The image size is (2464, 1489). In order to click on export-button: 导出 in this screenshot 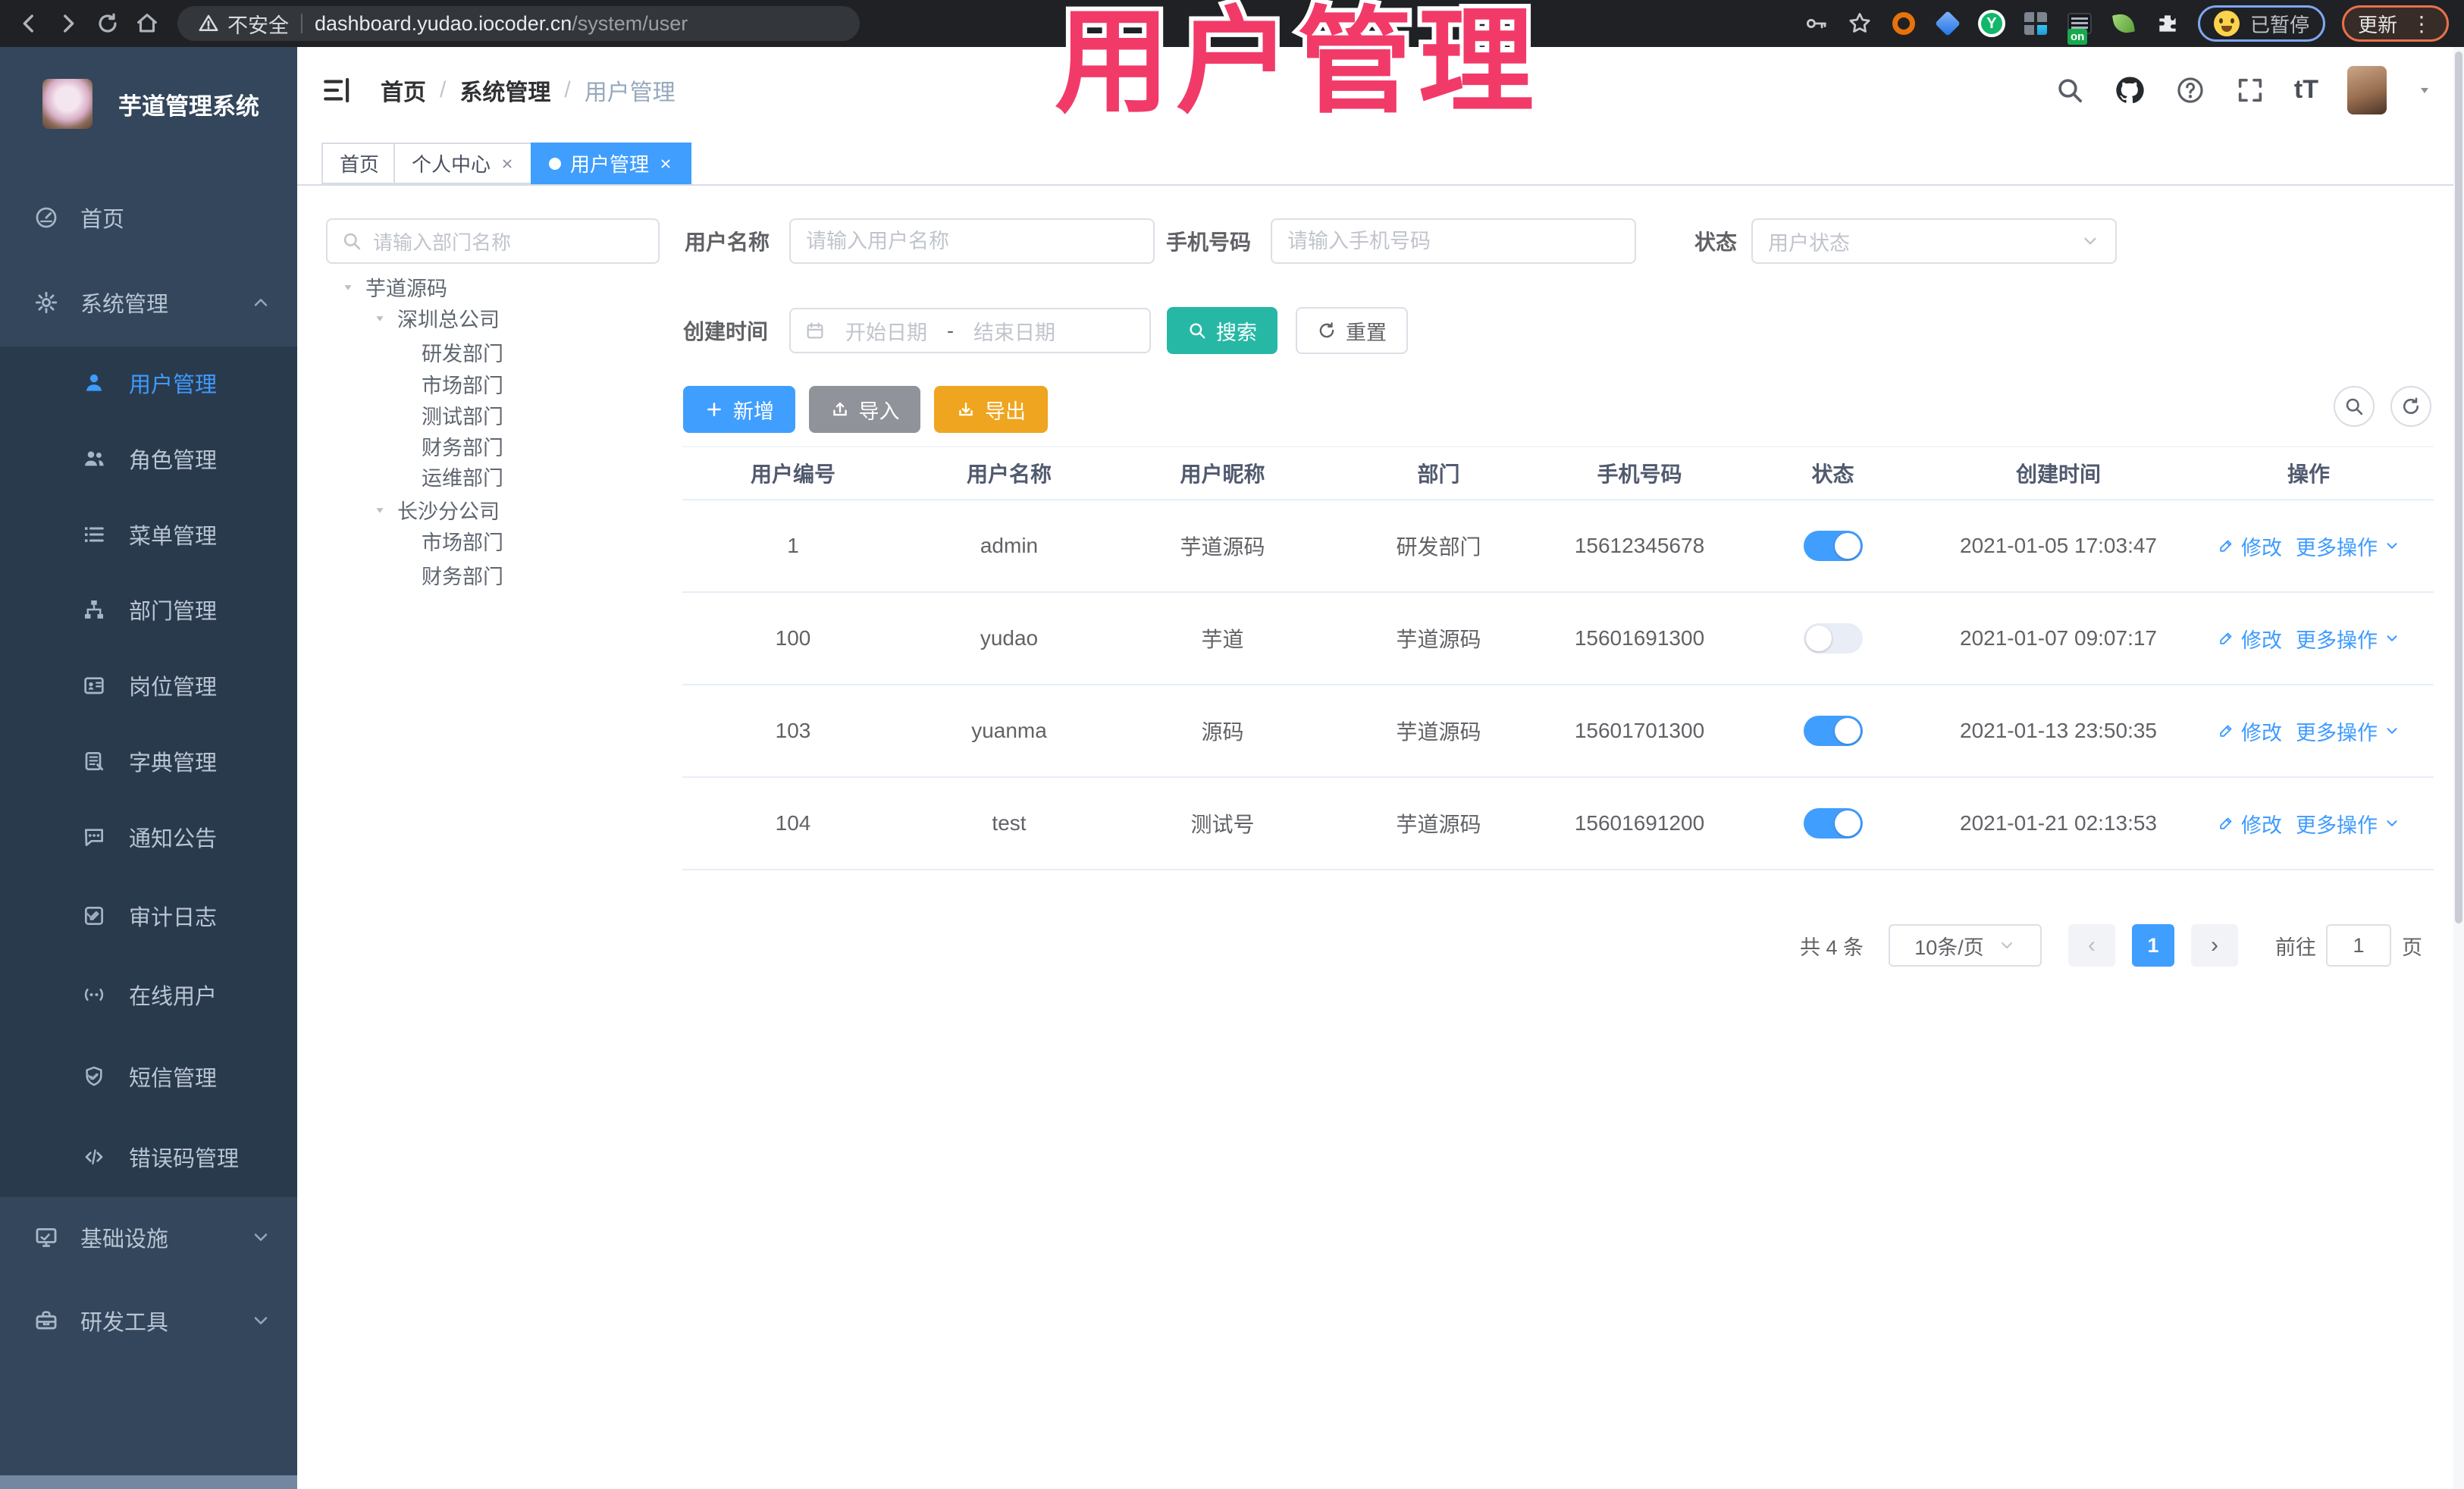, I will do `click(991, 409)`.